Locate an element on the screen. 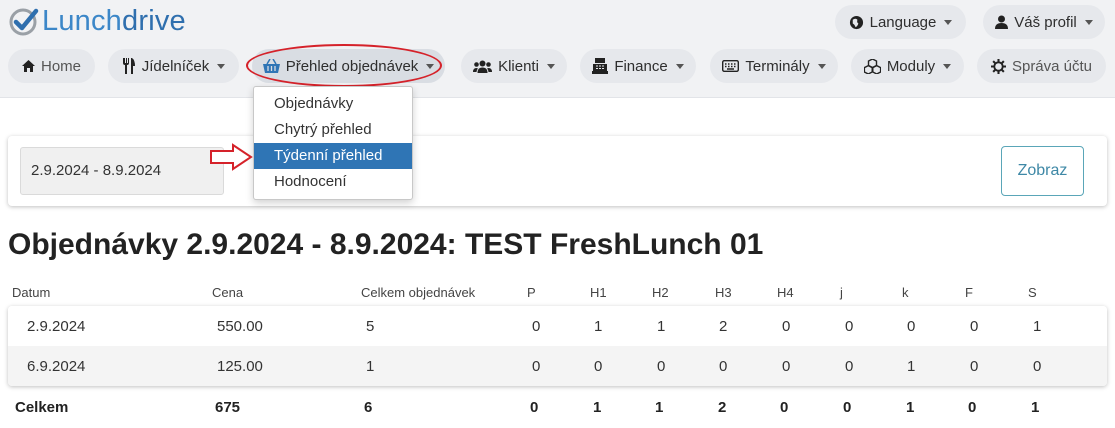  cell-h1: 0 is located at coordinates (598, 366).